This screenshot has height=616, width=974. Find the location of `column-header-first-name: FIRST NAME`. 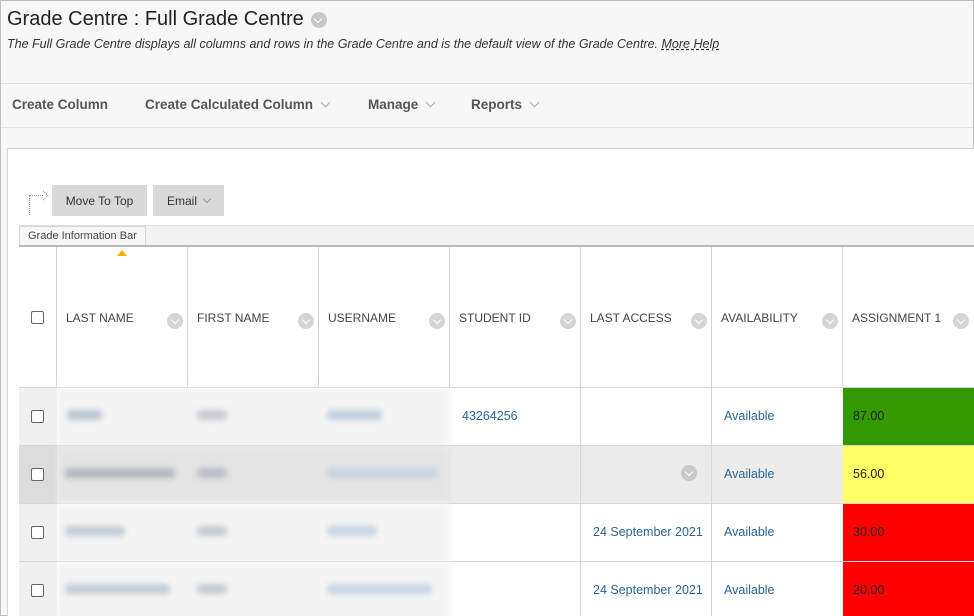

column-header-first-name: FIRST NAME is located at coordinates (253, 317).